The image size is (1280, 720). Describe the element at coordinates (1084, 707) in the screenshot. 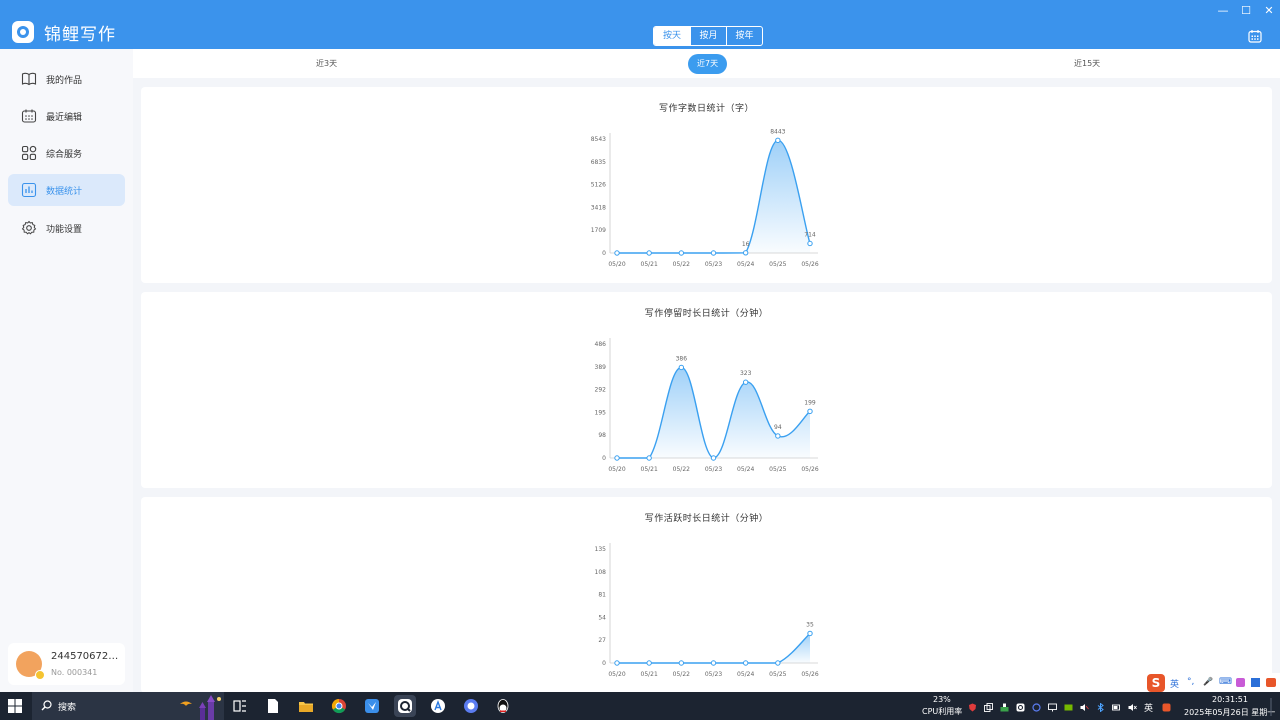

I see `volume-icon` at that location.